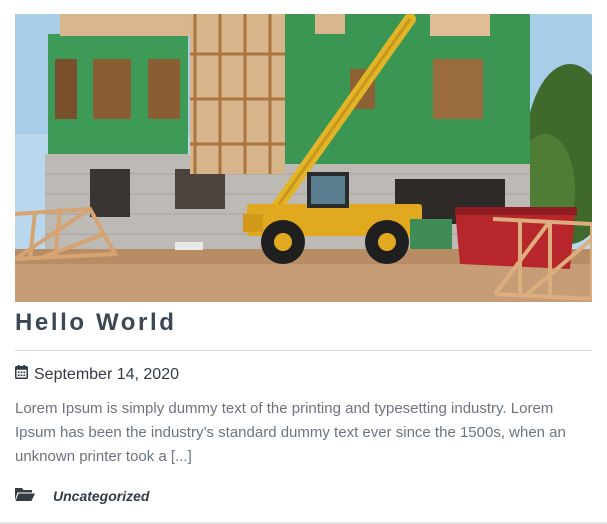 This screenshot has width=607, height=524. I want to click on category-link: Uncategorized, so click(101, 496).